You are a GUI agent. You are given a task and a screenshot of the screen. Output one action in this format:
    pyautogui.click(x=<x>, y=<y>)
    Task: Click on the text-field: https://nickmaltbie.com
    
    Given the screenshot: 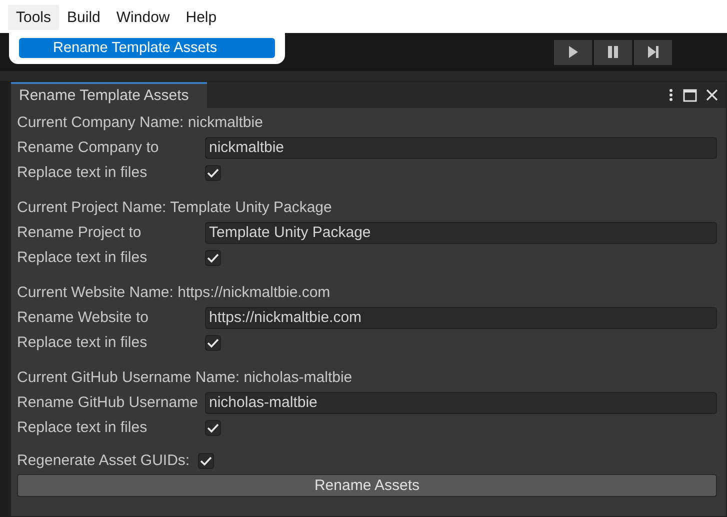 What is the action you would take?
    pyautogui.click(x=461, y=317)
    